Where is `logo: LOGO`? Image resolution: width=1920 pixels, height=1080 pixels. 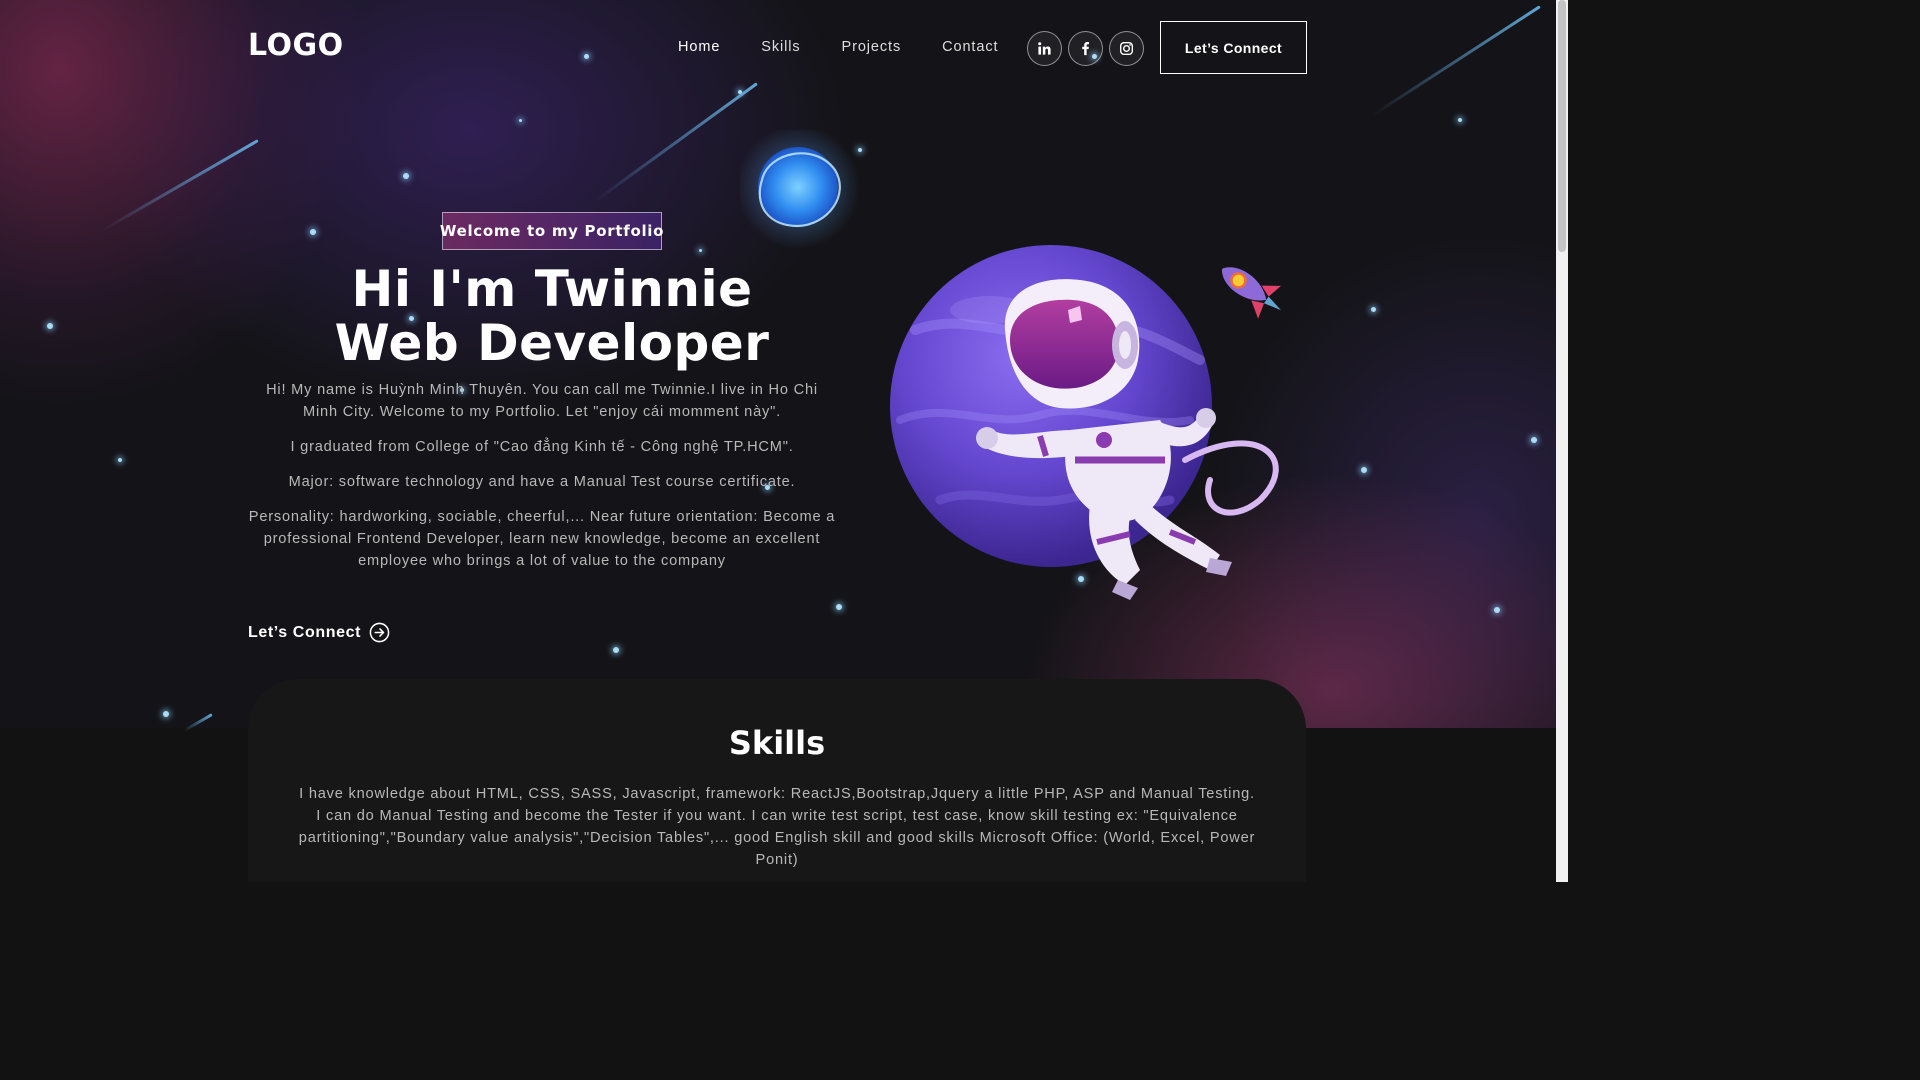
logo: LOGO is located at coordinates (296, 45).